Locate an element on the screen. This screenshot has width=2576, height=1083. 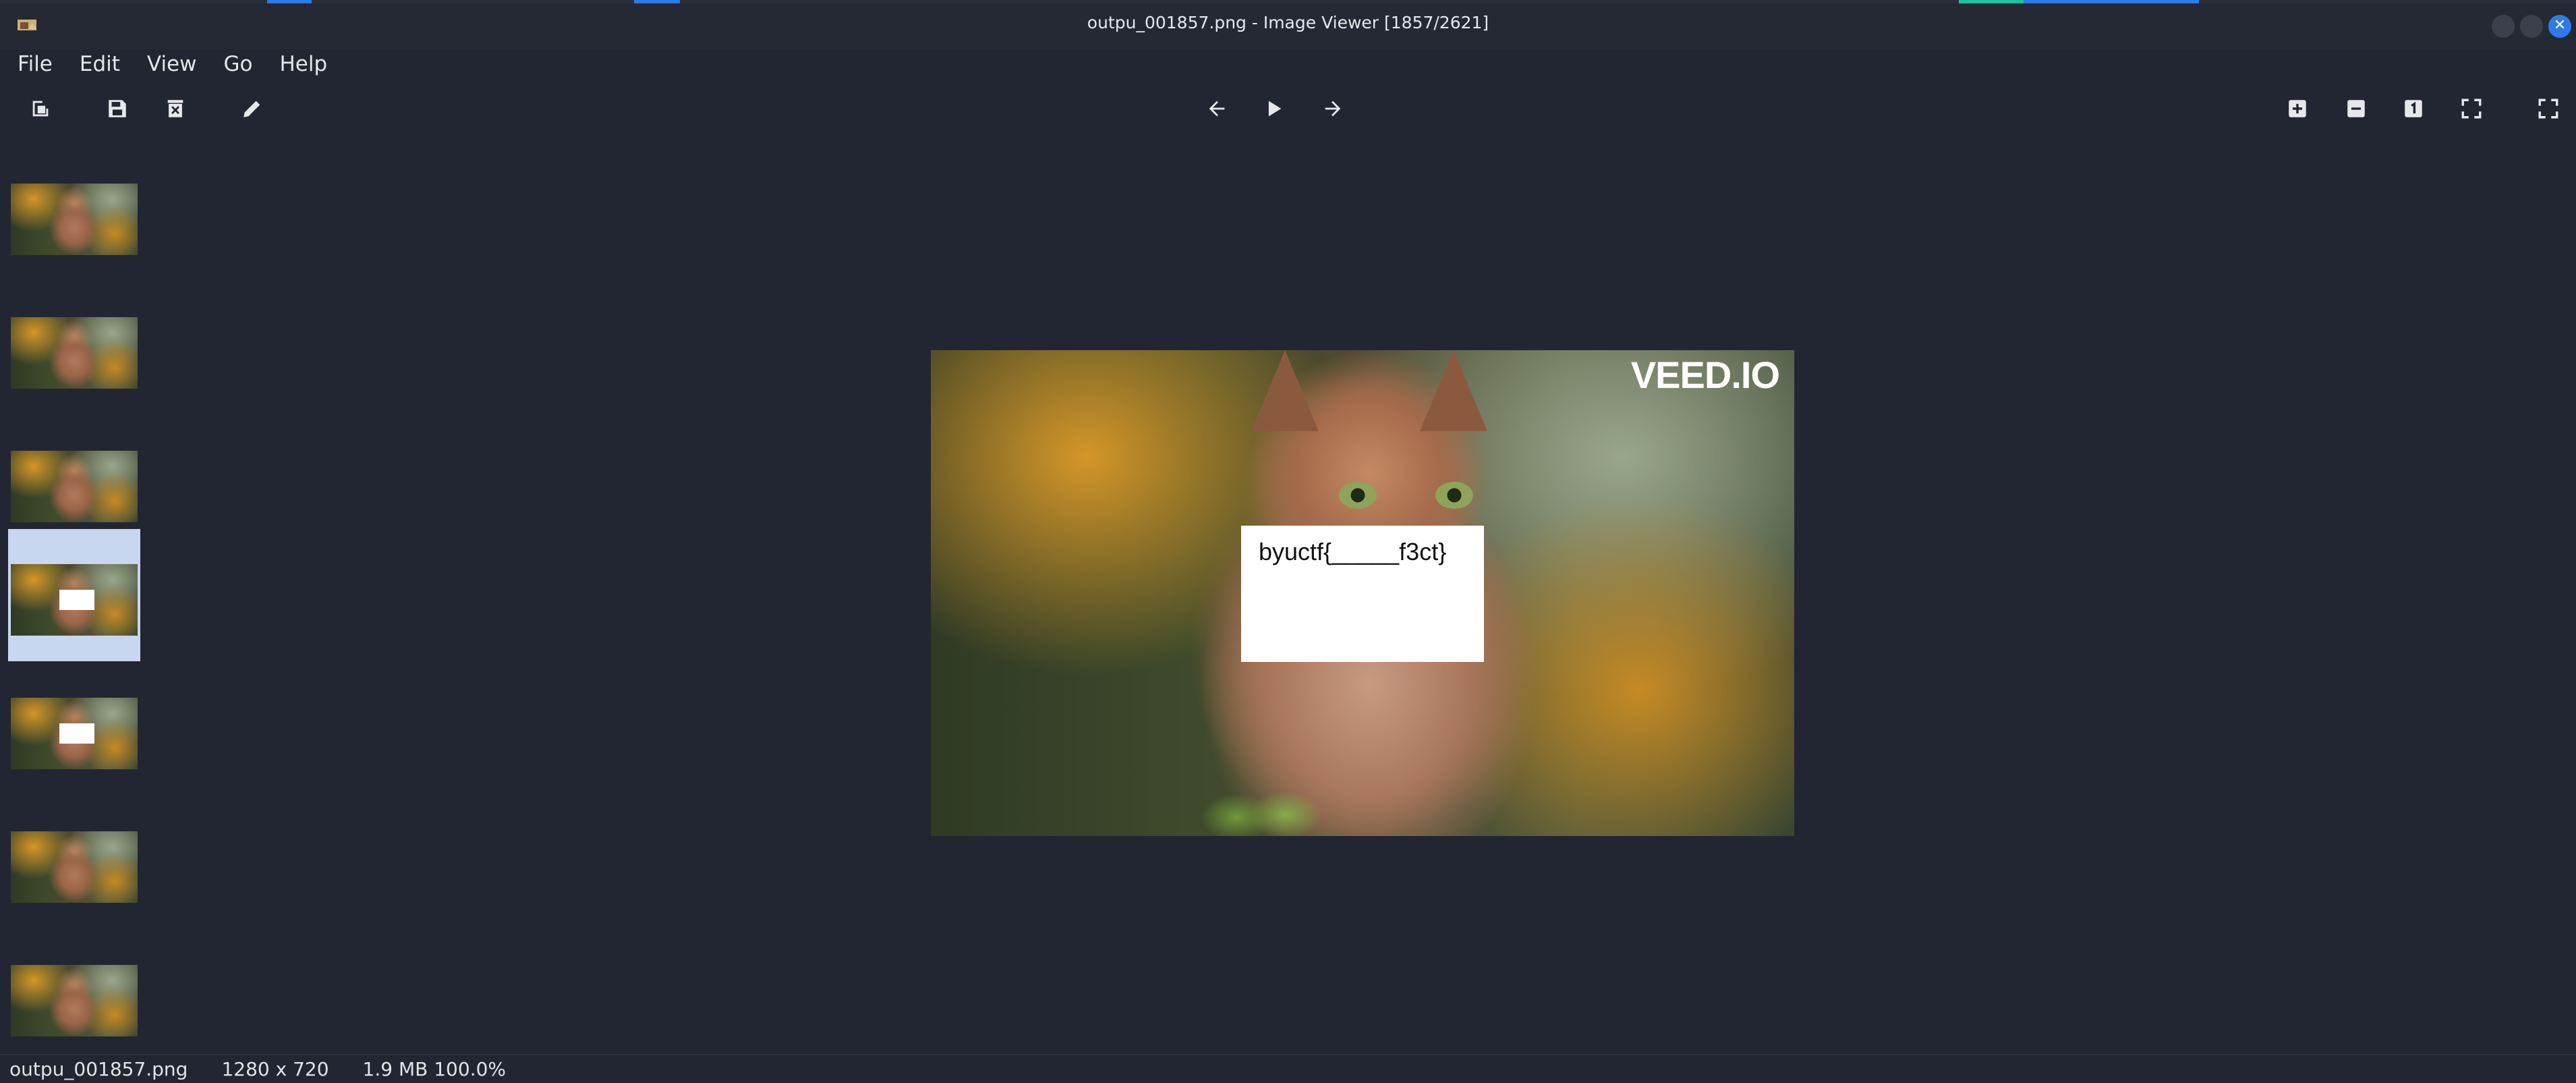
fit-window-icon is located at coordinates (2471, 109).